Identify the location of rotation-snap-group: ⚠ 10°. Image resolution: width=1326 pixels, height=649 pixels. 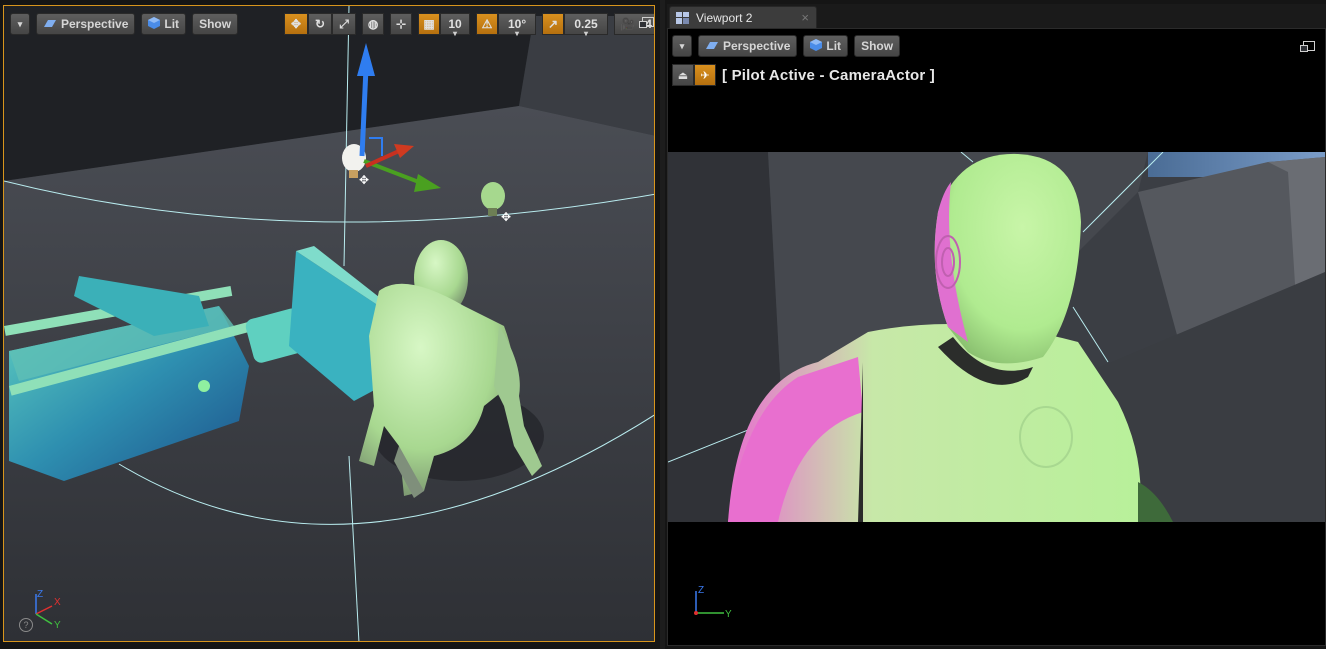
(506, 24).